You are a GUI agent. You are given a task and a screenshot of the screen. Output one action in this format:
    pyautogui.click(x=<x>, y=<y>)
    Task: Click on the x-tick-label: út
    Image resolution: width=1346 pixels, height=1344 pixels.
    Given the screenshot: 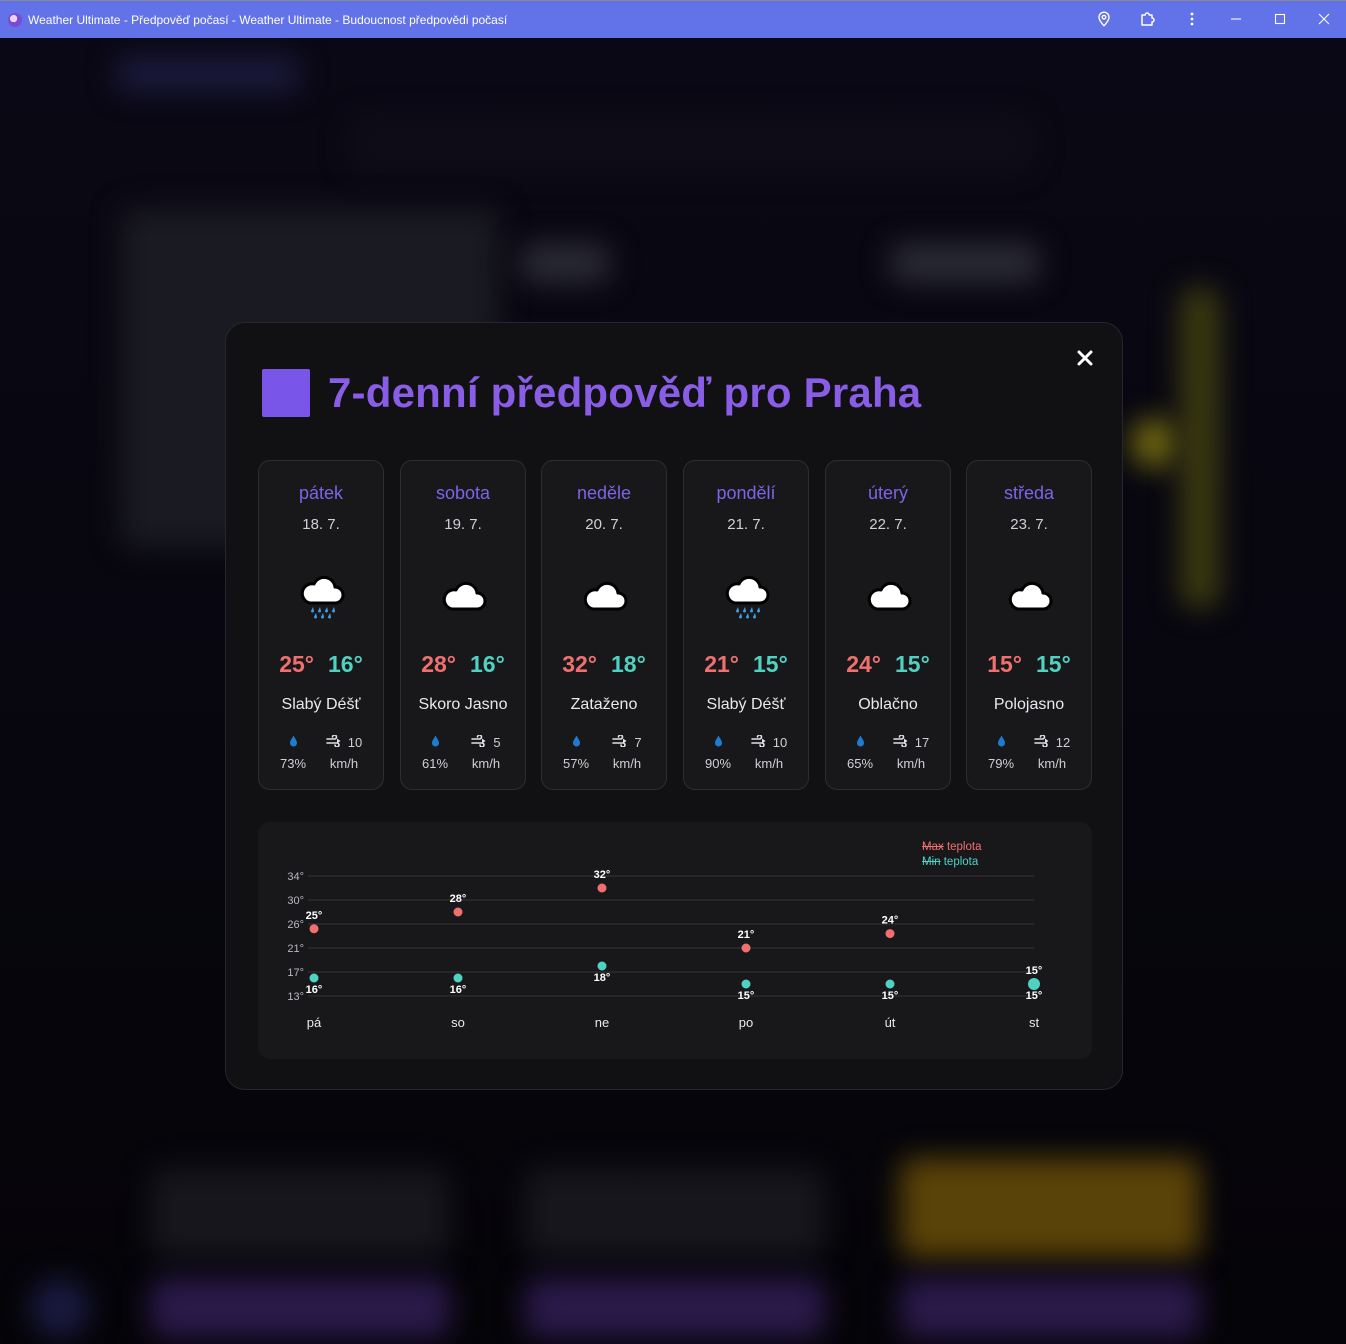 What is the action you would take?
    pyautogui.click(x=890, y=1022)
    